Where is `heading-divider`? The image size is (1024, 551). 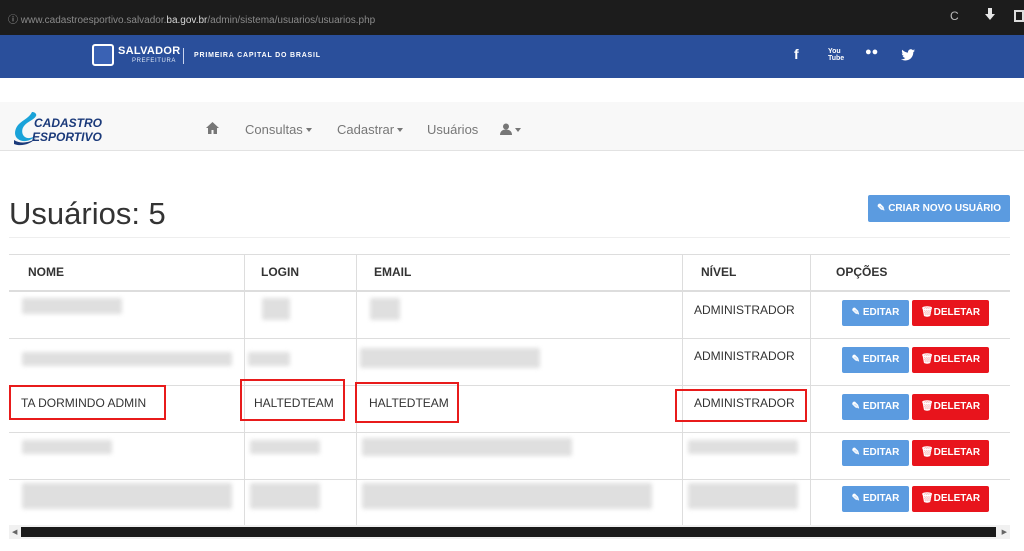 heading-divider is located at coordinates (509, 237).